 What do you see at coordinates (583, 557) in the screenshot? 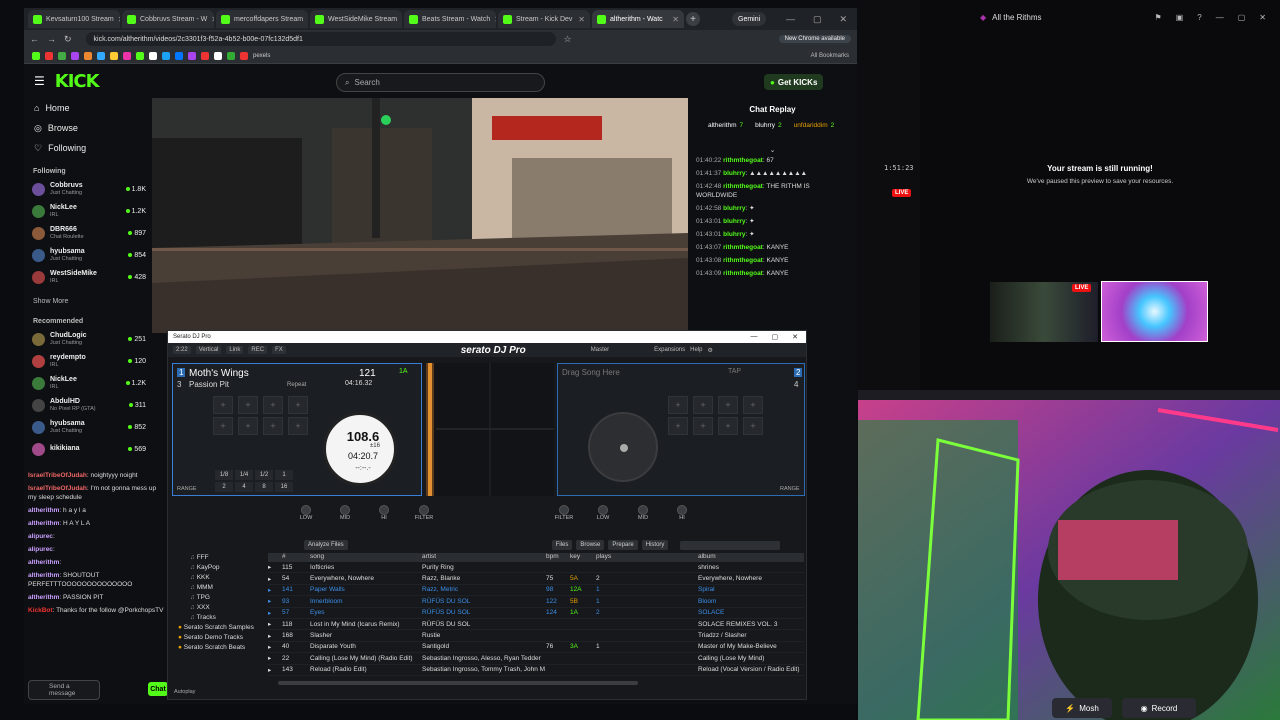
I see `column-header: key` at bounding box center [583, 557].